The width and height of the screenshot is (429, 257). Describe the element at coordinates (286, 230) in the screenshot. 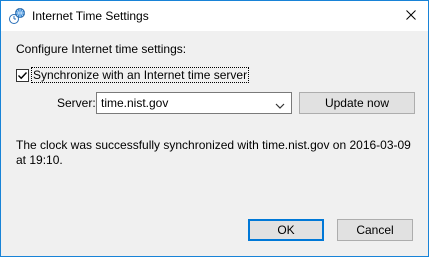

I see `ok-button: OK` at that location.